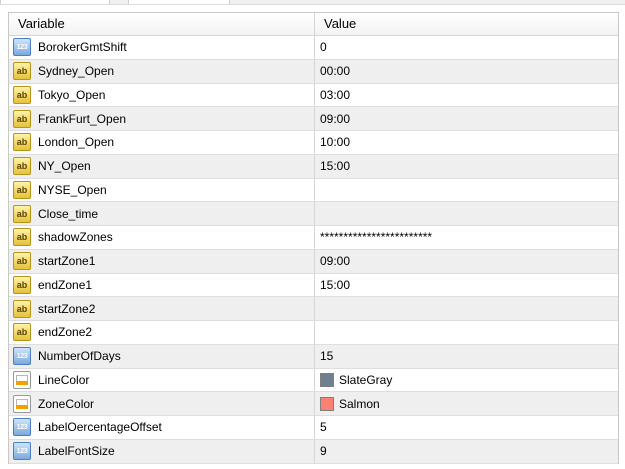 The image size is (625, 469). I want to click on variable-name: Sydney_Open, so click(76, 71).